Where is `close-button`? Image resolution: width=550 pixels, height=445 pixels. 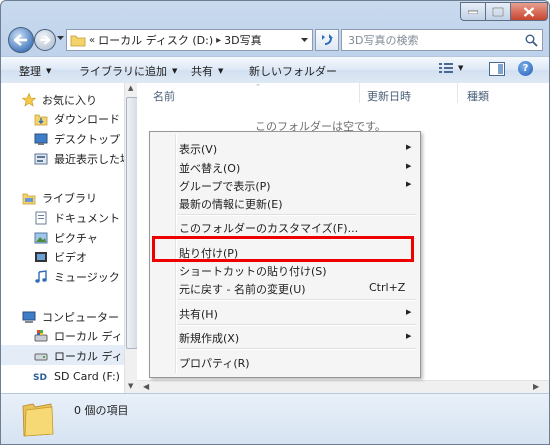
close-button is located at coordinates (529, 11).